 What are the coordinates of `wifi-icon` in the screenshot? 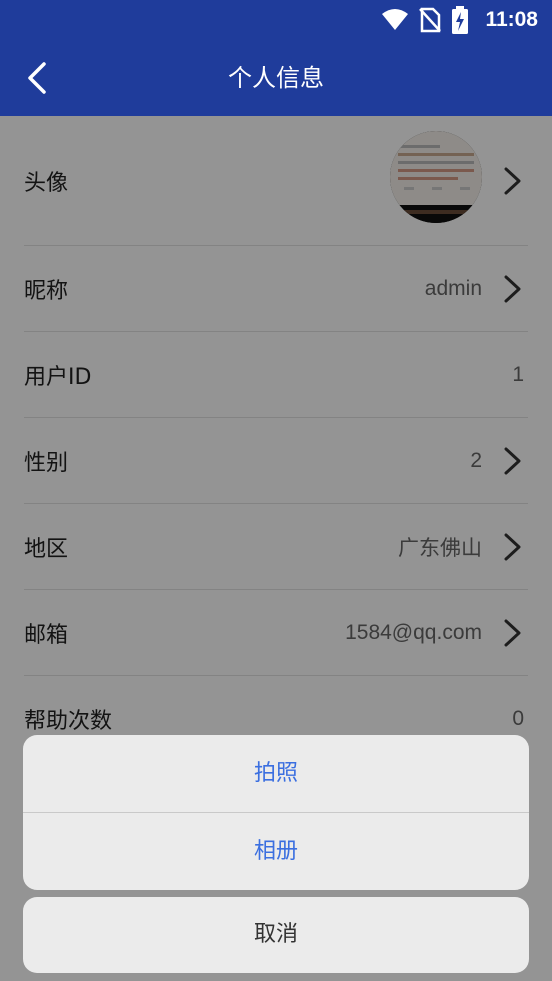 It's located at (395, 19).